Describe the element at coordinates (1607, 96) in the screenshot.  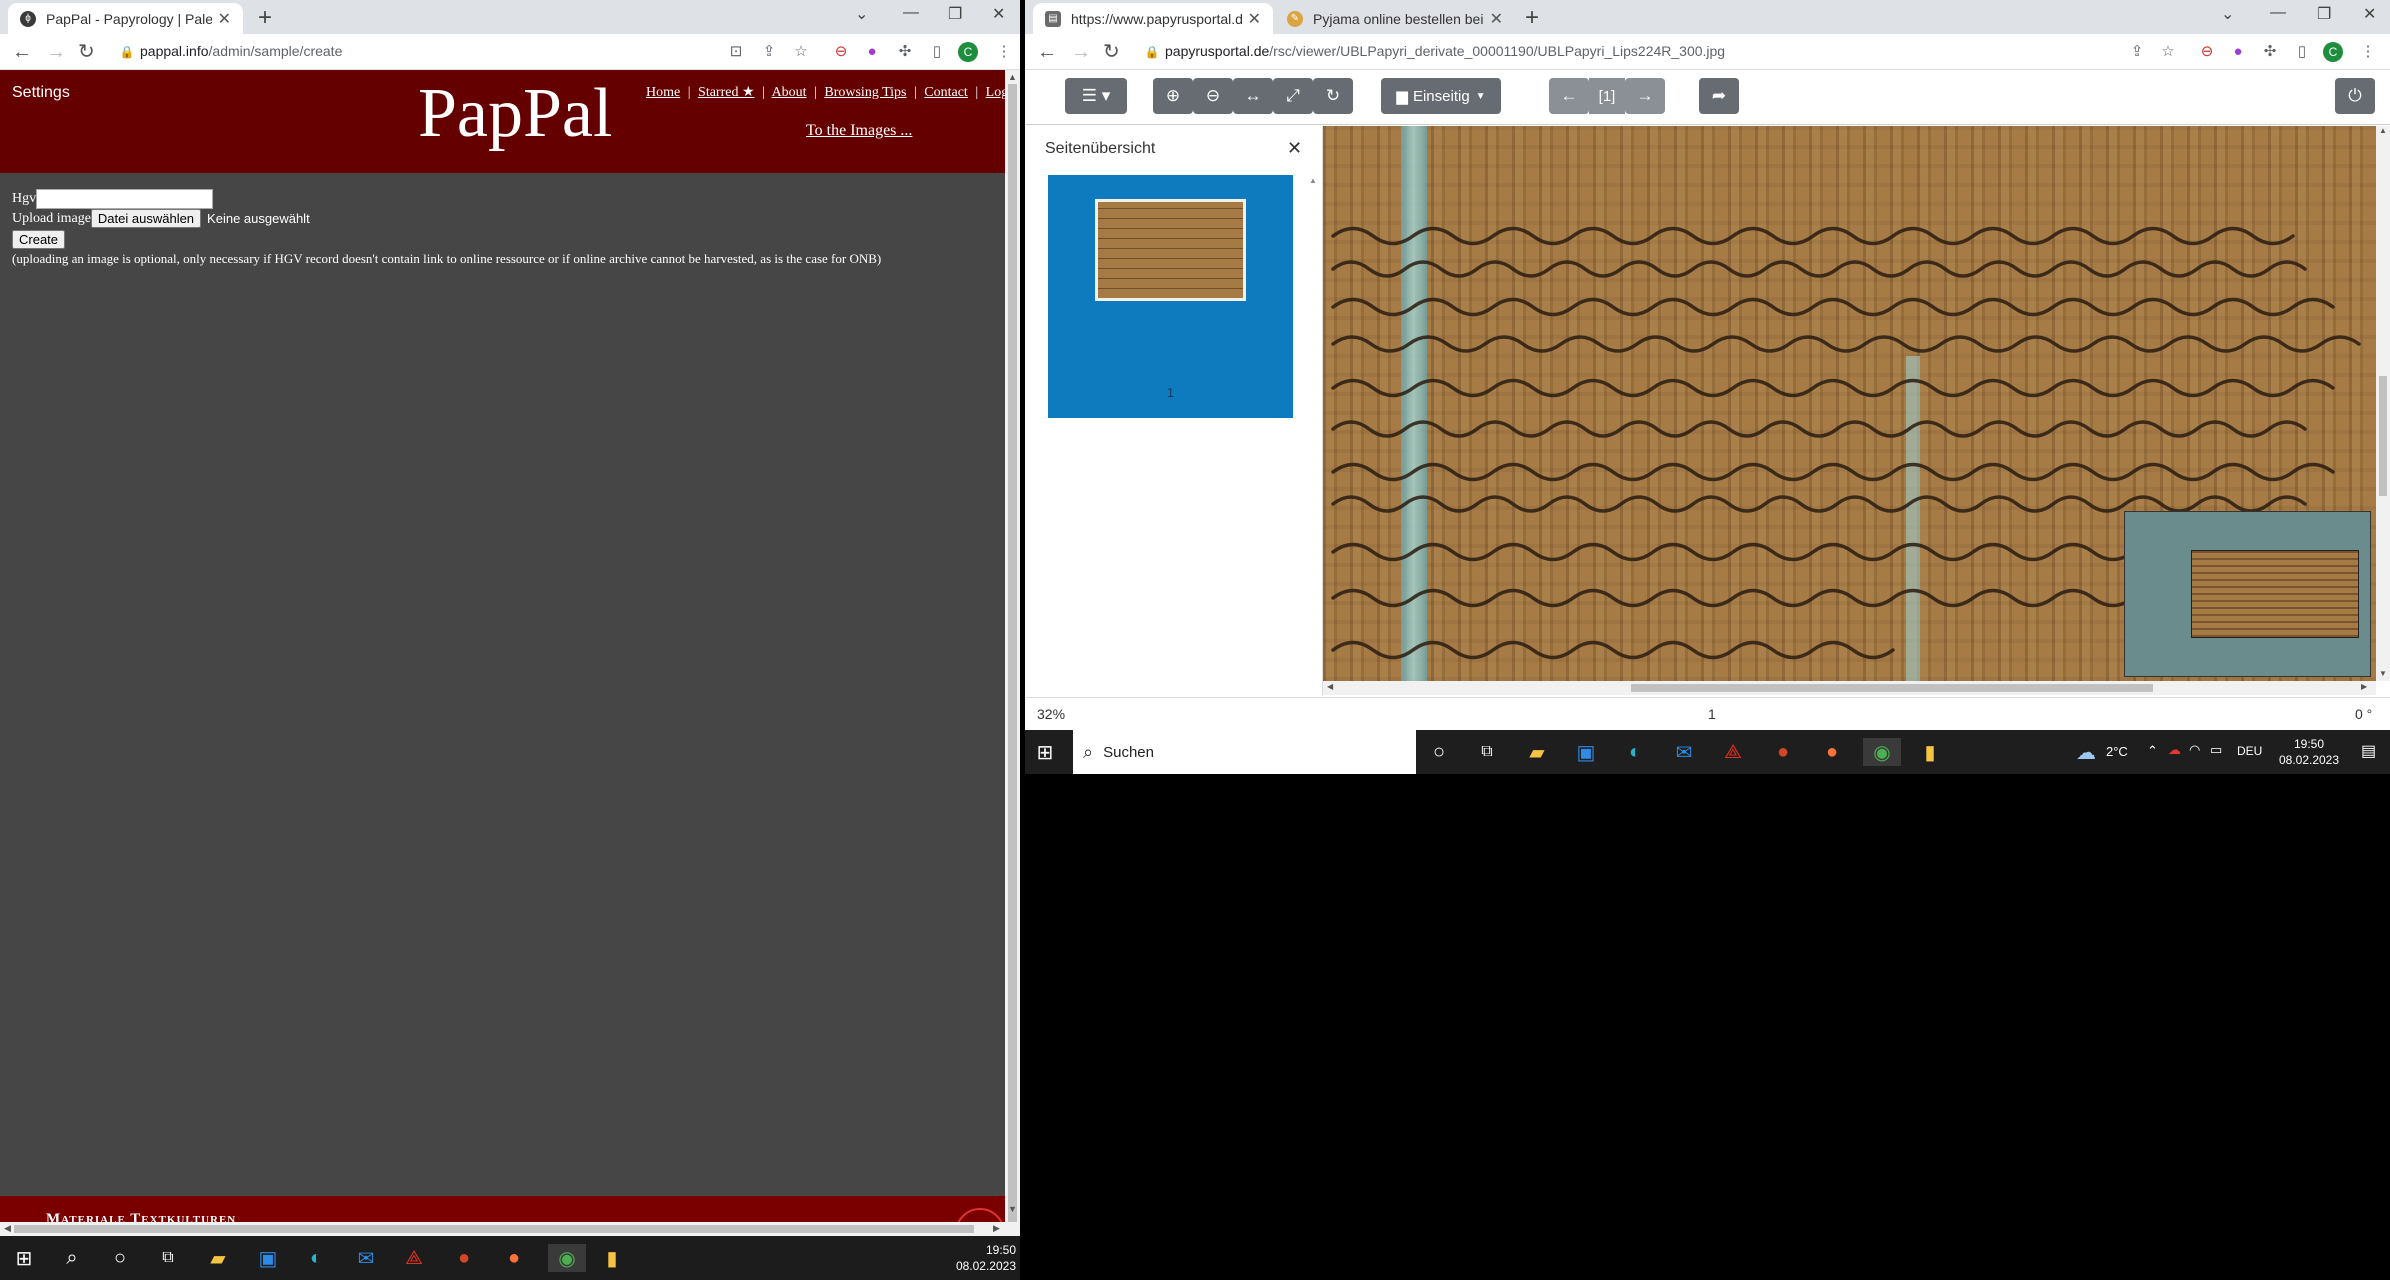
I see `page-indicator: [1]` at that location.